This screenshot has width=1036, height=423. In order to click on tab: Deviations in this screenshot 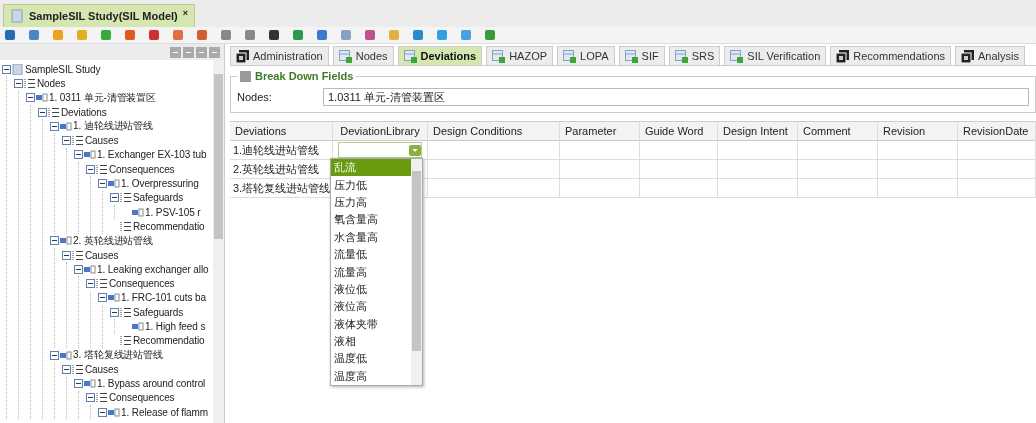, I will do `click(440, 55)`.